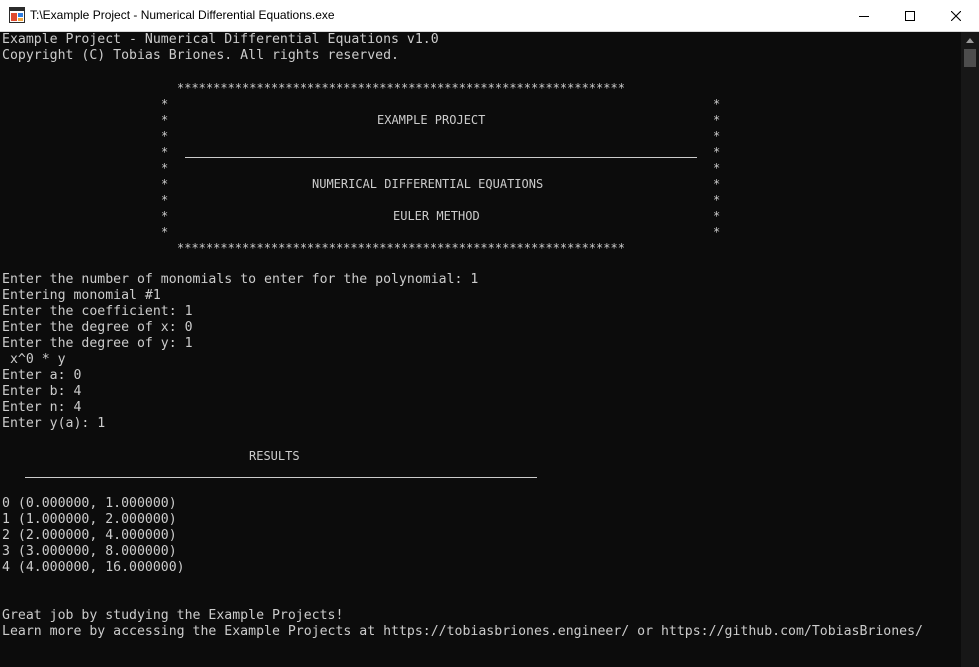  What do you see at coordinates (97, 327) in the screenshot?
I see `prompt-line: Enter the degree of x: 0` at bounding box center [97, 327].